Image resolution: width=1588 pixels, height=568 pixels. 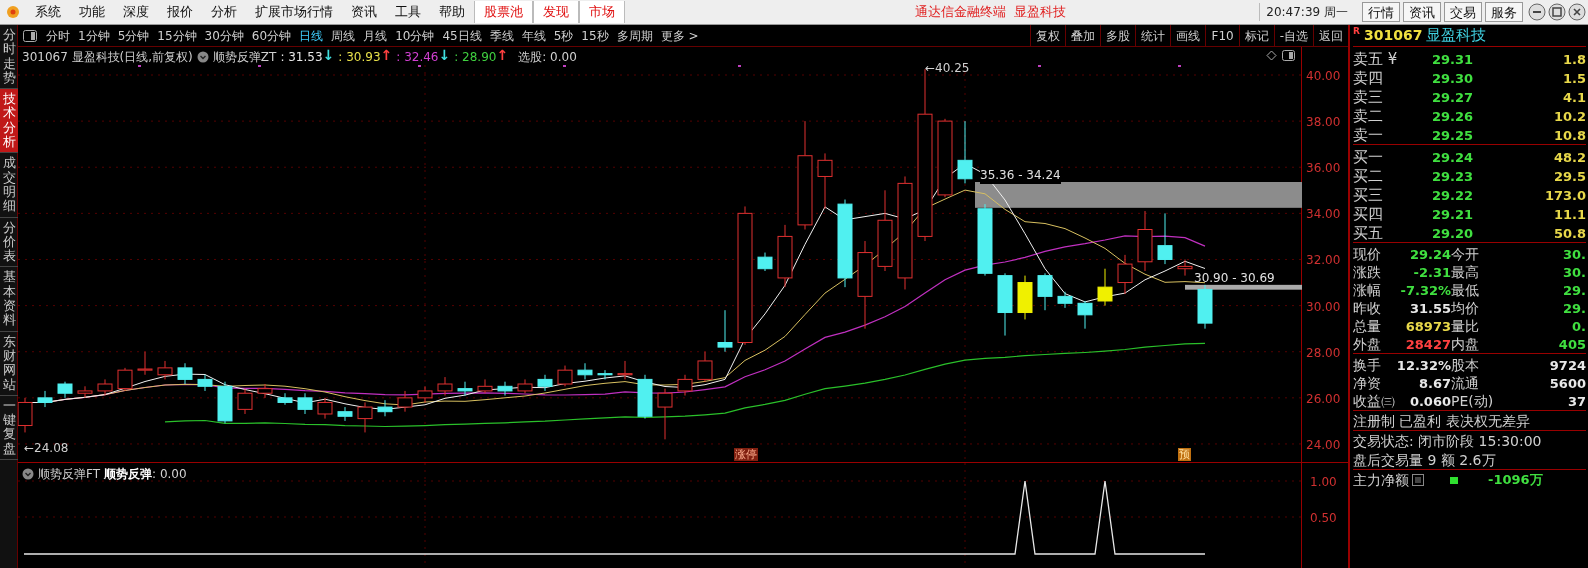 What do you see at coordinates (1323, 307) in the screenshot?
I see `axis-tick-label: 30.00` at bounding box center [1323, 307].